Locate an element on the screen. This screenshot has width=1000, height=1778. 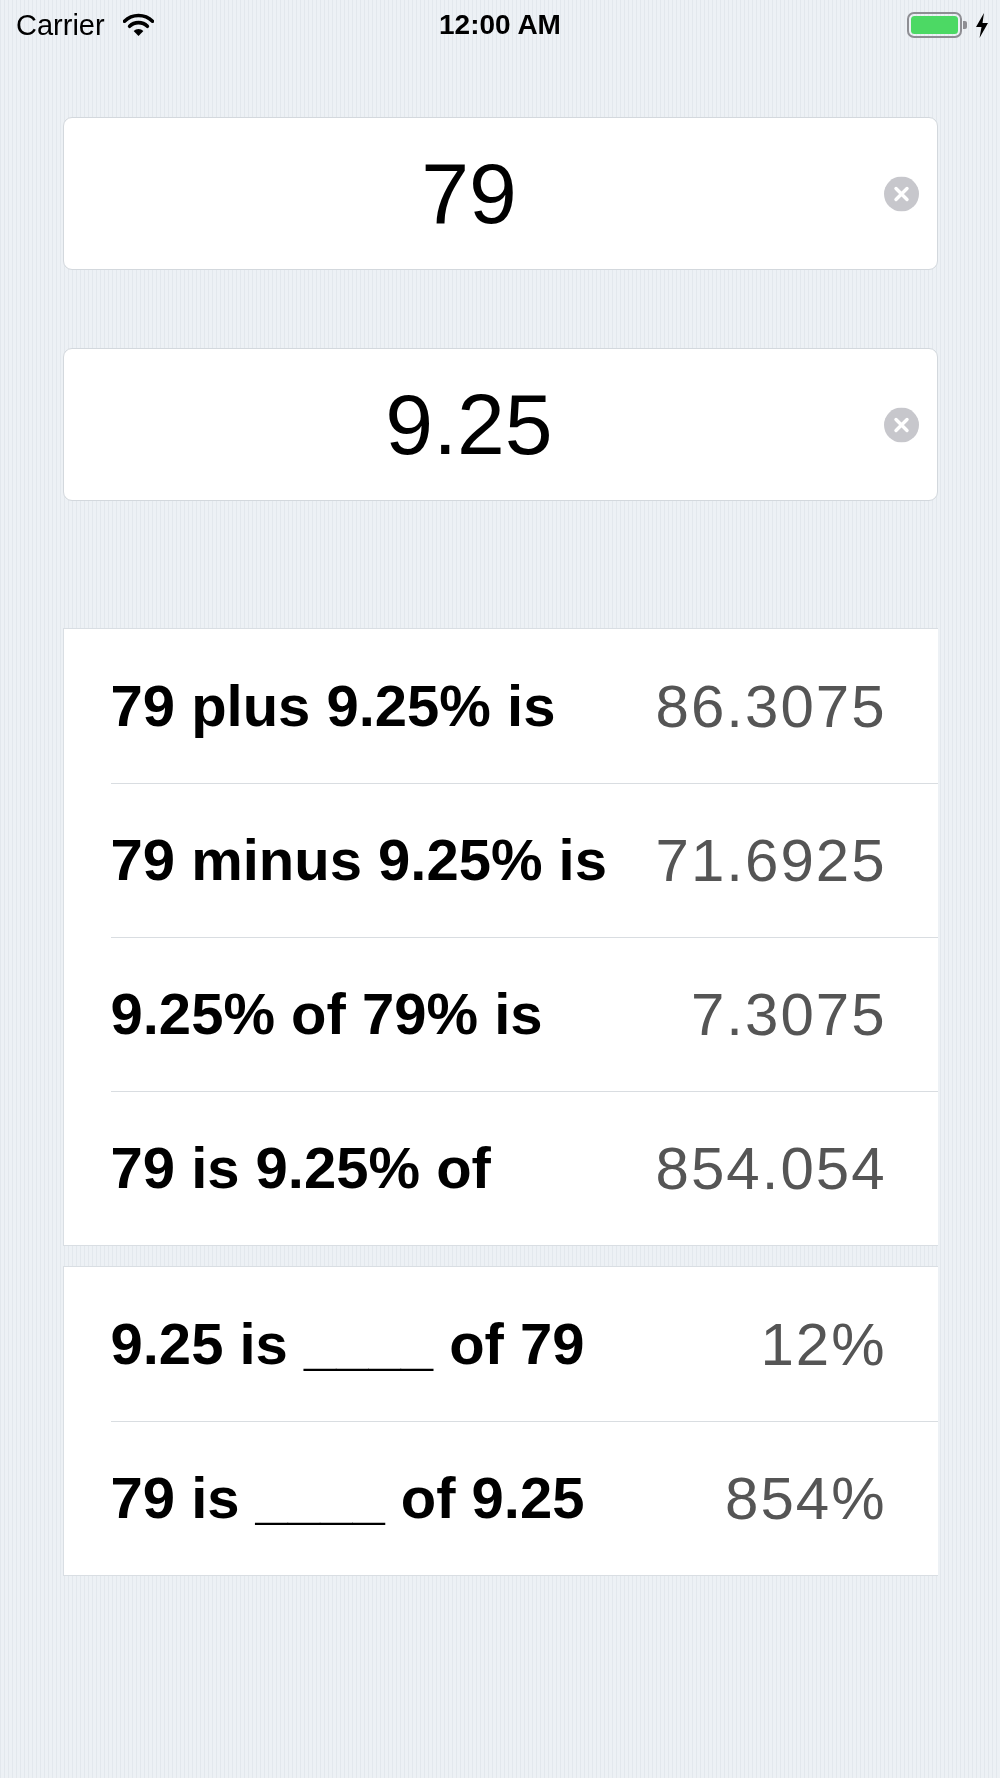
status-time: 12:00 AM is located at coordinates (500, 25).